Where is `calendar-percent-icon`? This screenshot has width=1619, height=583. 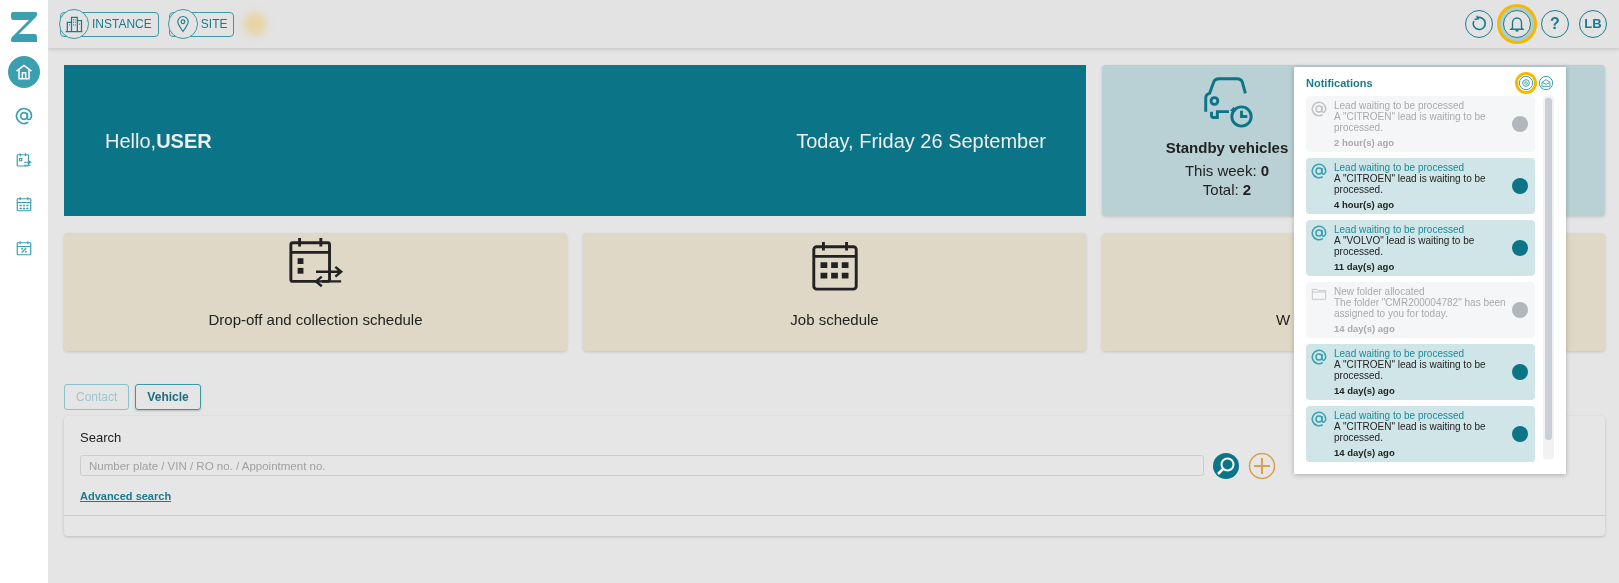
calendar-percent-icon is located at coordinates (24, 248).